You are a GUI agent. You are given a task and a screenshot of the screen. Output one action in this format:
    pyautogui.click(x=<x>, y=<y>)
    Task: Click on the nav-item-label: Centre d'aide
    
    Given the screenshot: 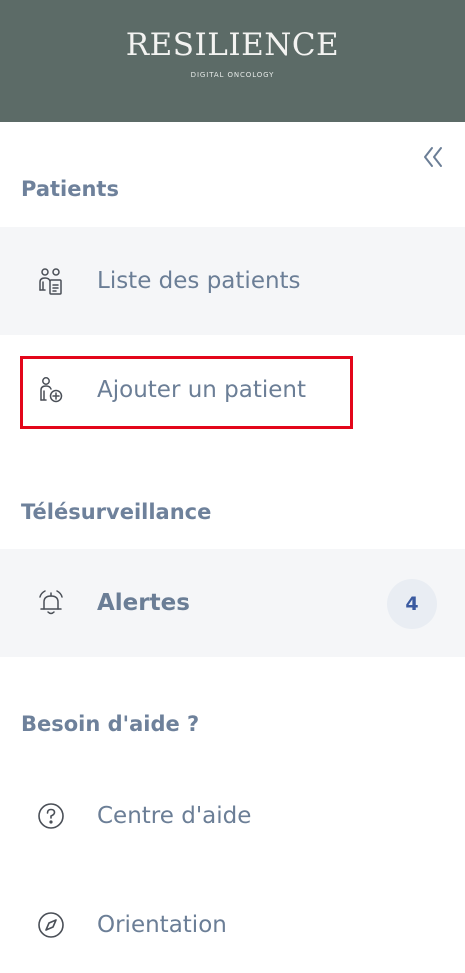 What is the action you would take?
    pyautogui.click(x=174, y=816)
    